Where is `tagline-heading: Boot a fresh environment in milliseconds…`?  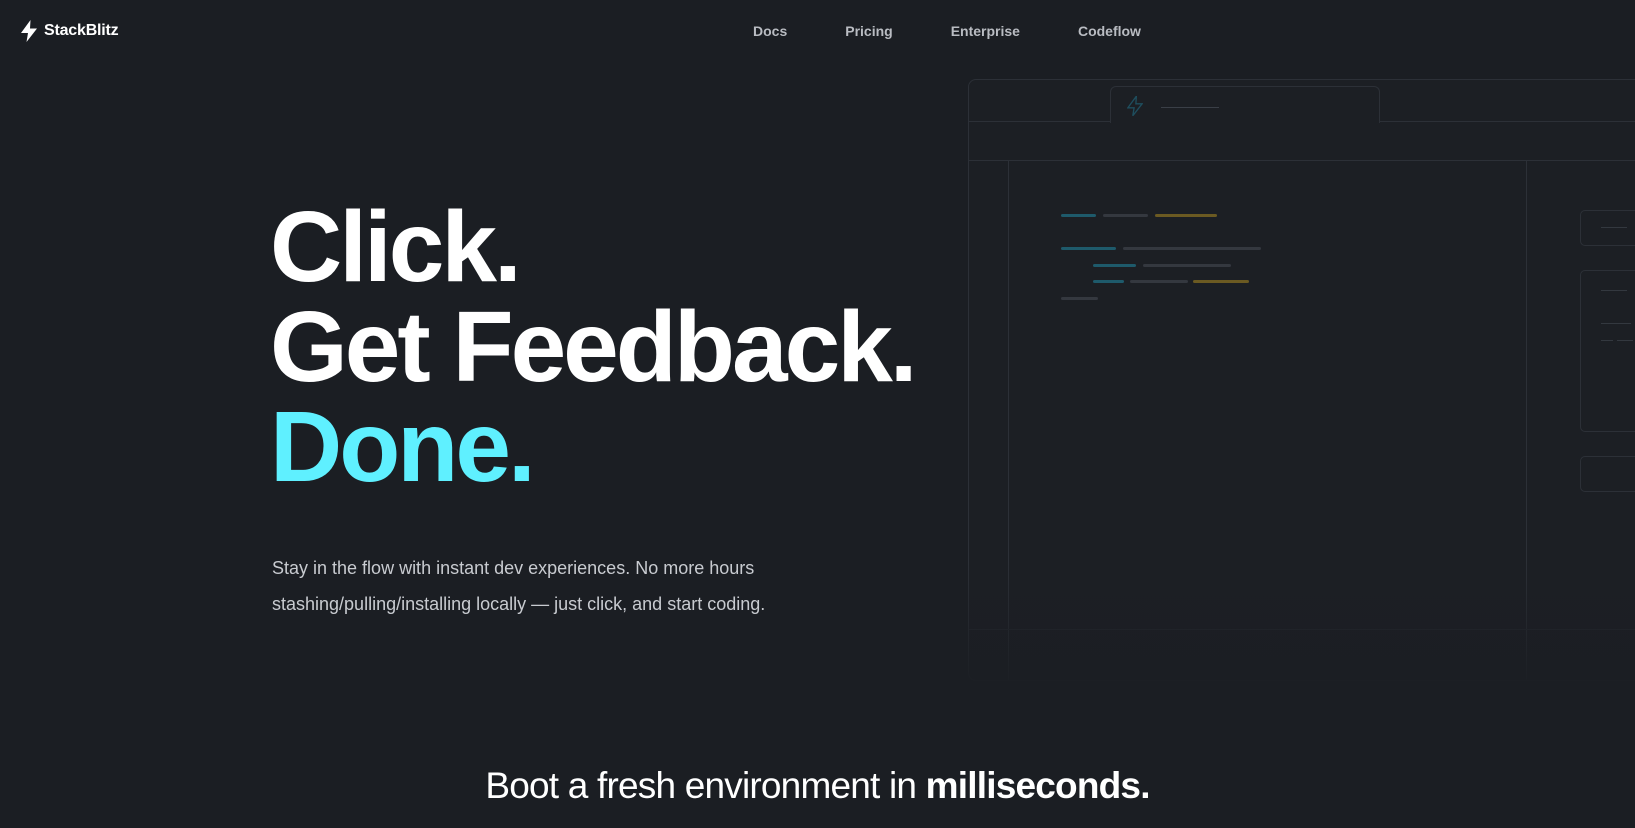 tagline-heading: Boot a fresh environment in milliseconds… is located at coordinates (817, 786).